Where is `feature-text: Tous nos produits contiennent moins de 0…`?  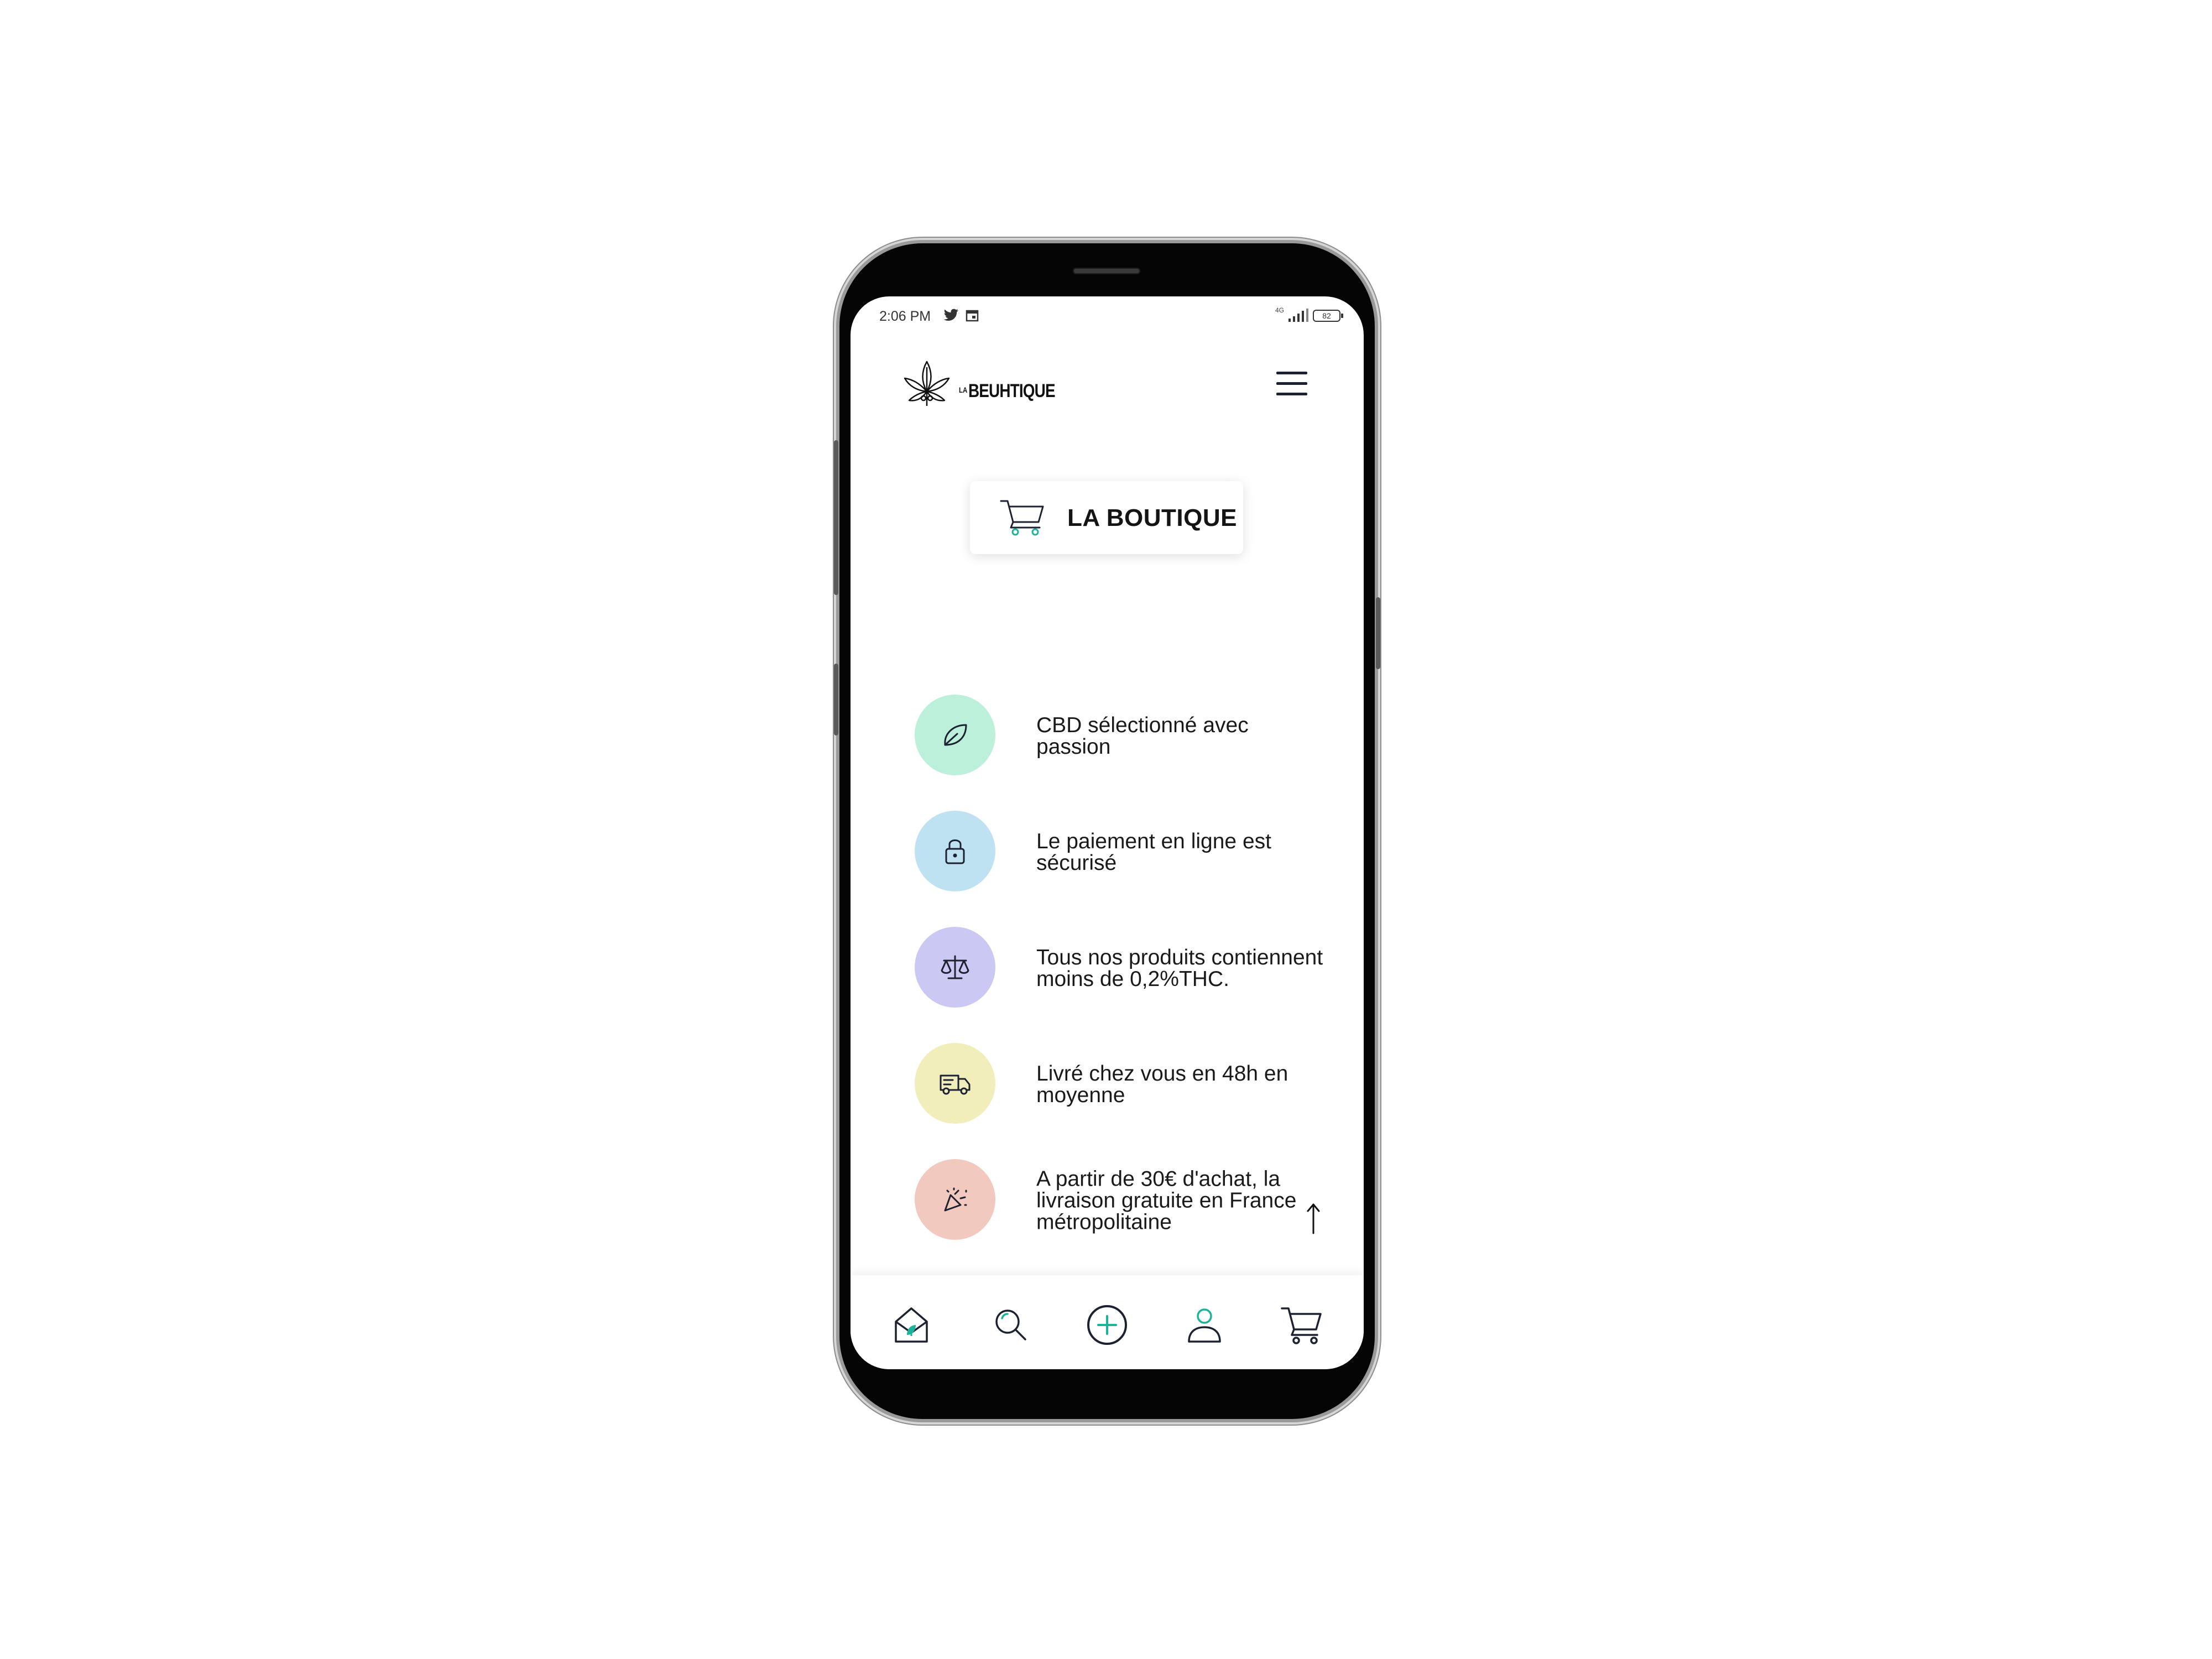 feature-text: Tous nos produits contiennent moins de 0… is located at coordinates (1180, 969).